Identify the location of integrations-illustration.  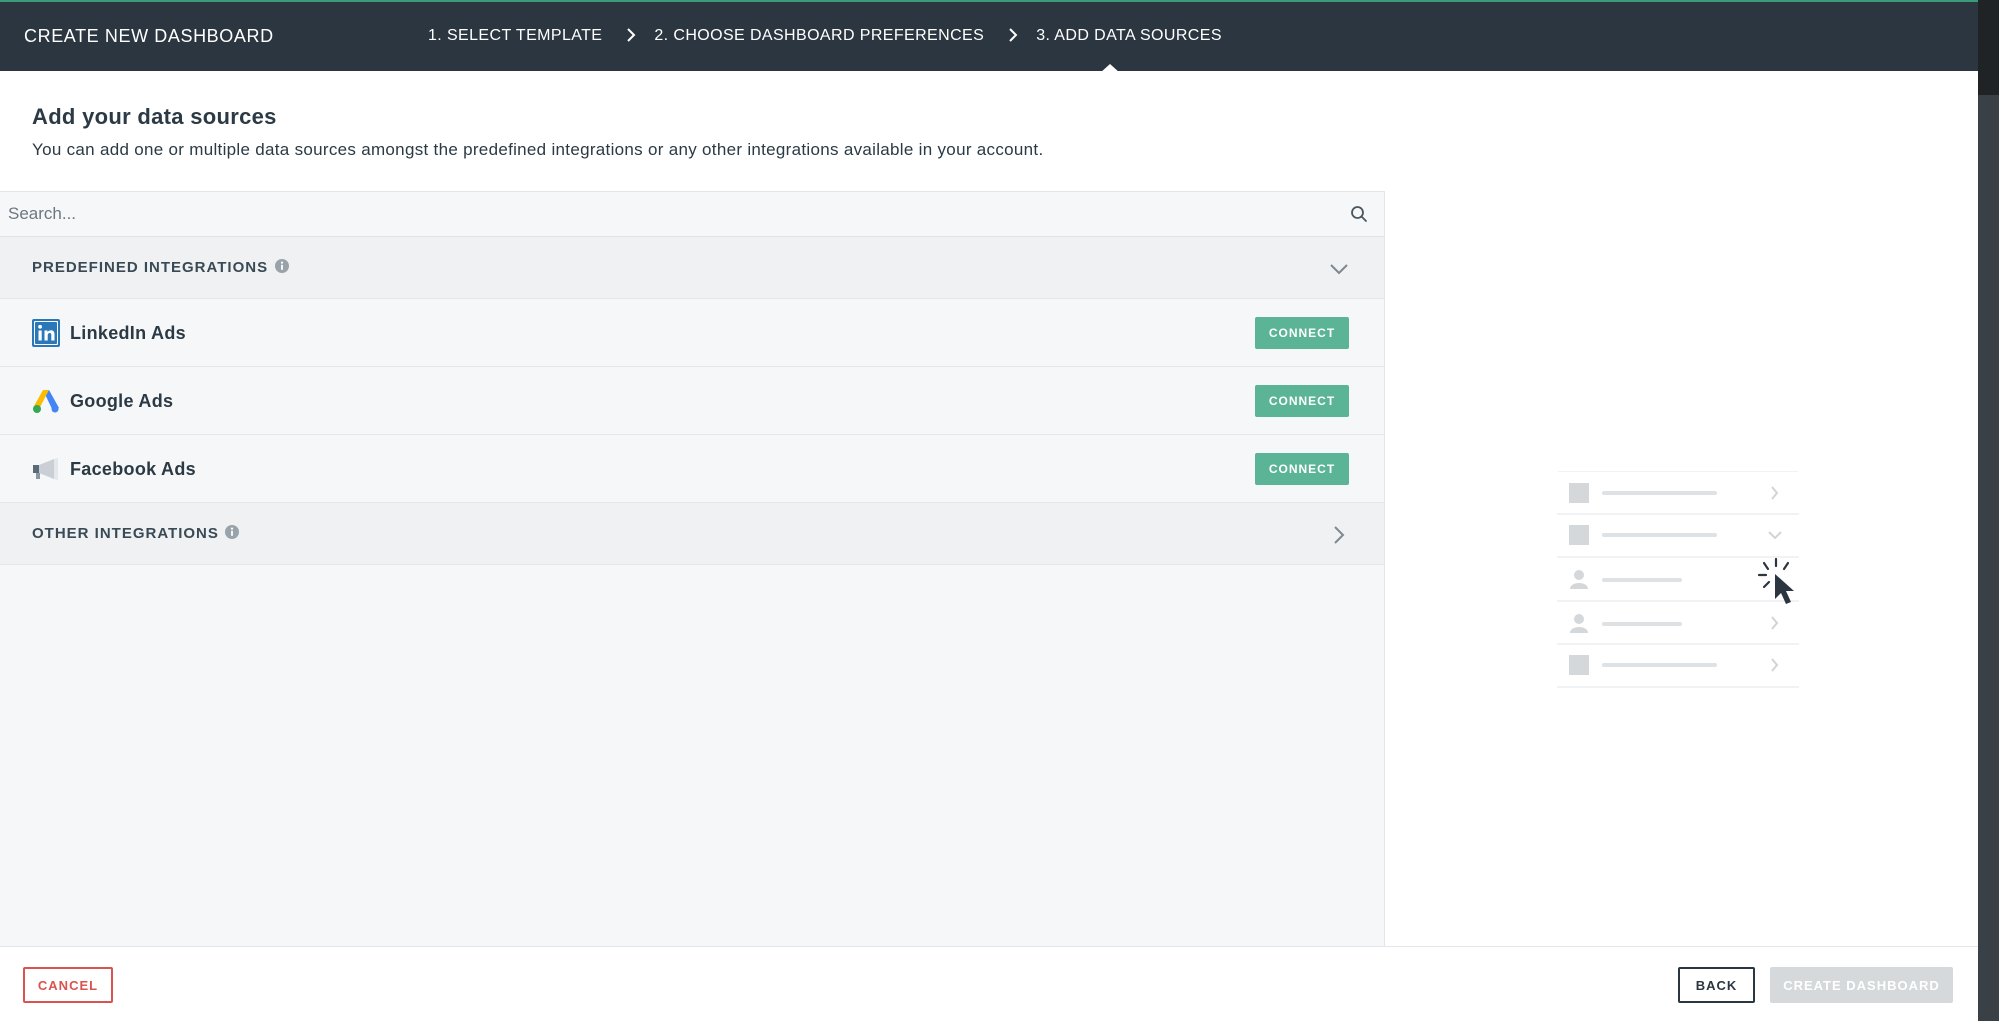
(1678, 580).